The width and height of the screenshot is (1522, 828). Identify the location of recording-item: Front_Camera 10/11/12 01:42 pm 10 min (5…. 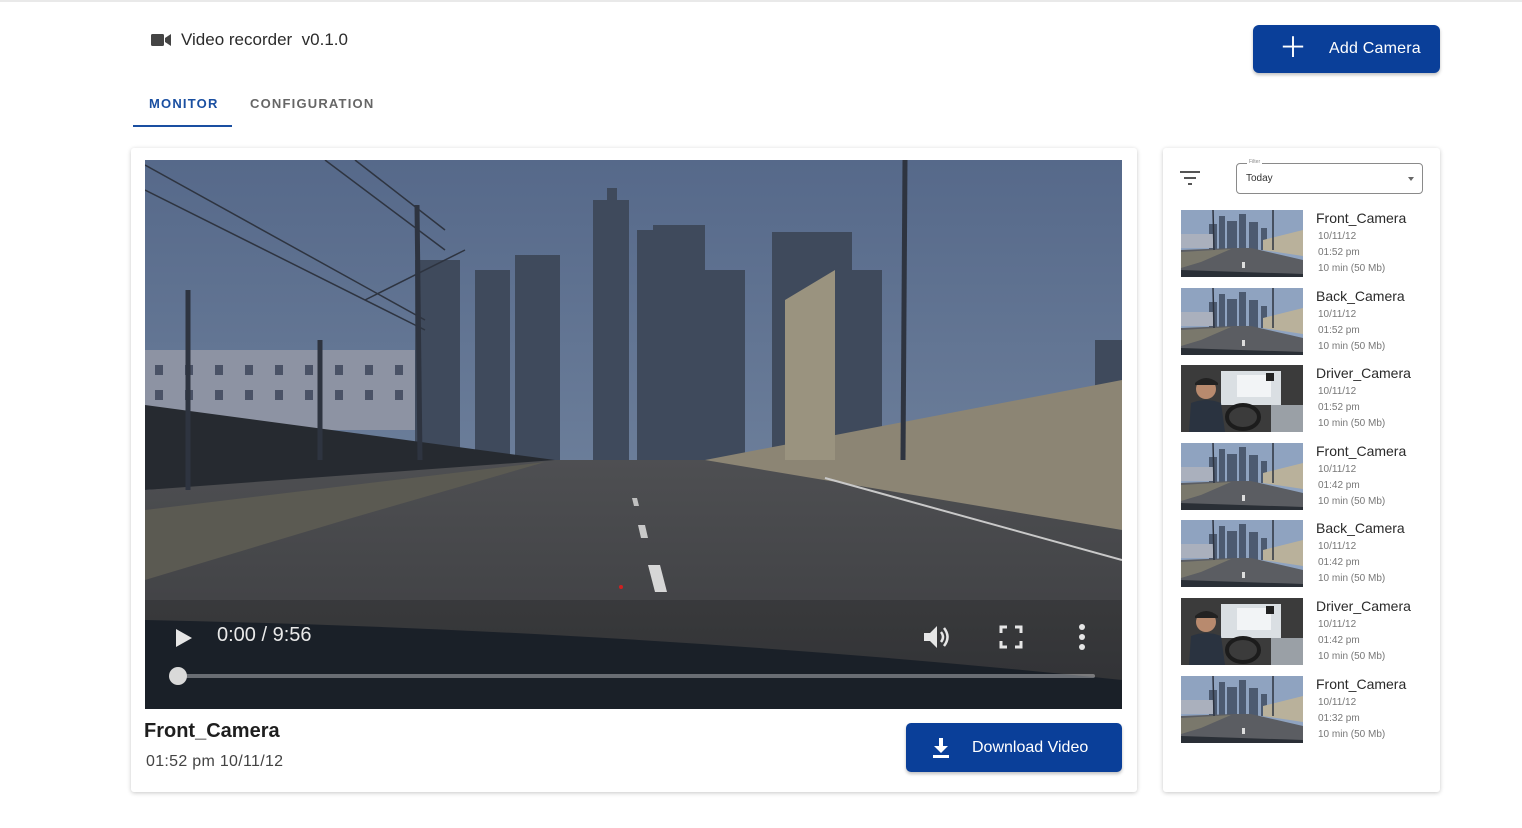
(1306, 481).